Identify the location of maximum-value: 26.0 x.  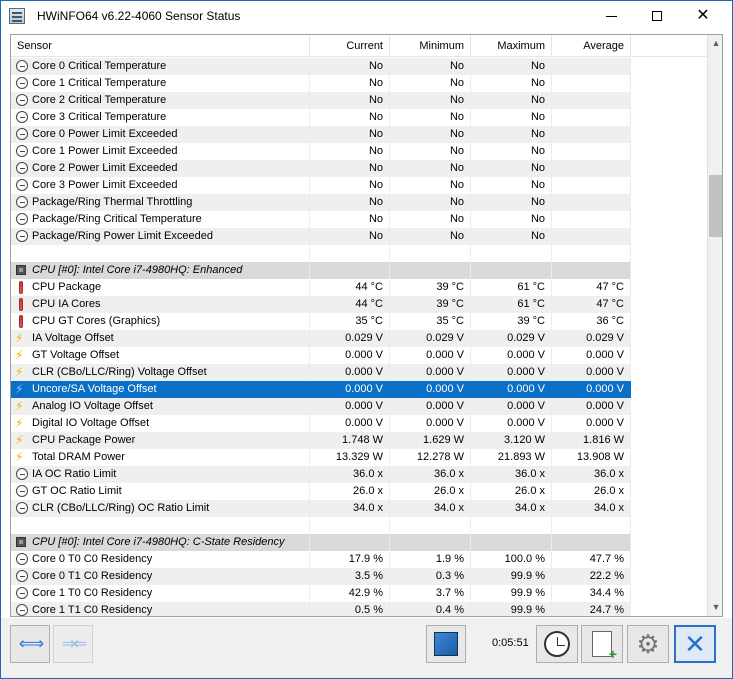
(511, 491).